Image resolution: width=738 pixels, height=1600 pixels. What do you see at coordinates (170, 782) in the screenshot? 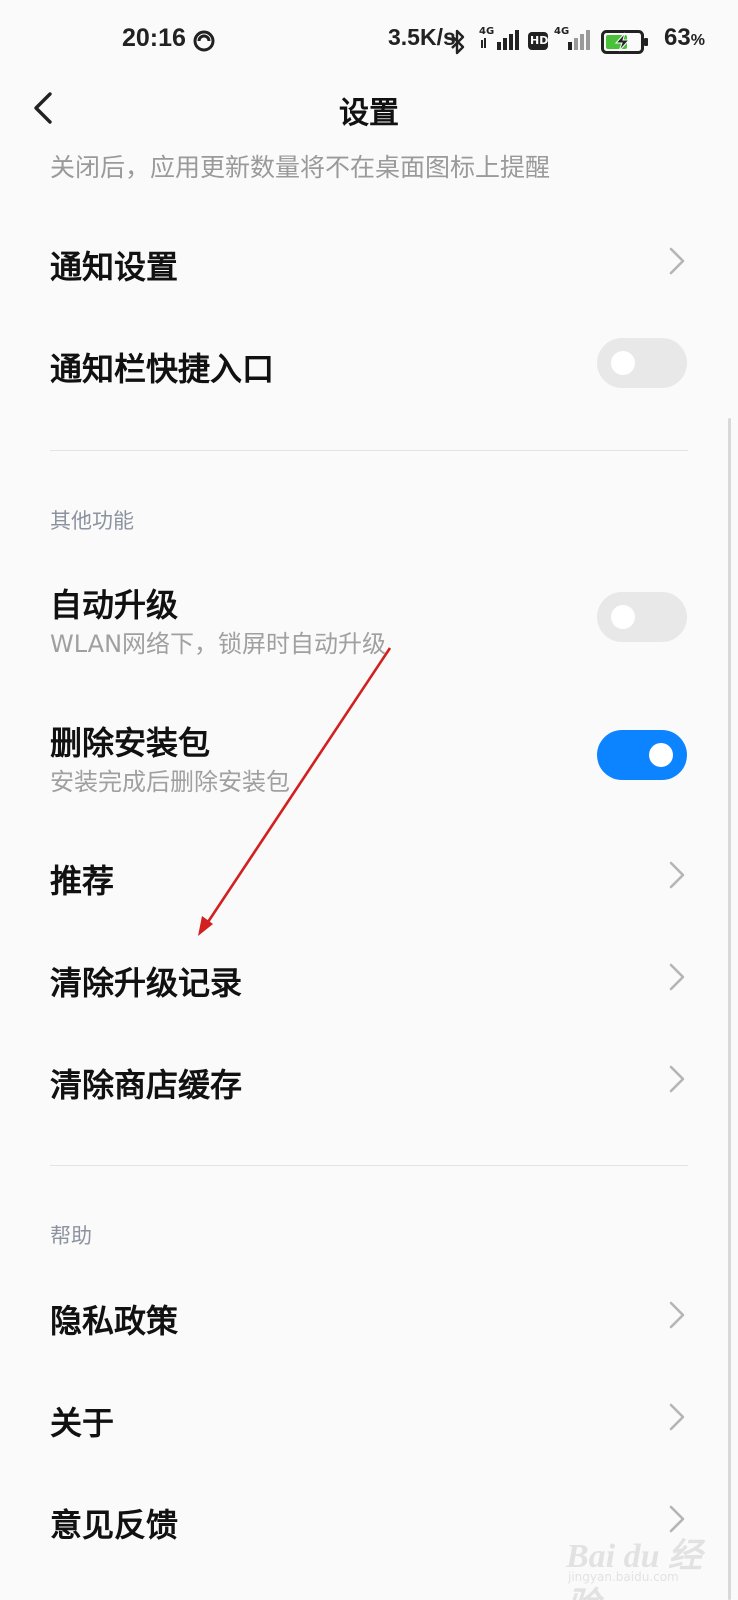
I see `row-subtitle: 安装完成后删除安装包` at bounding box center [170, 782].